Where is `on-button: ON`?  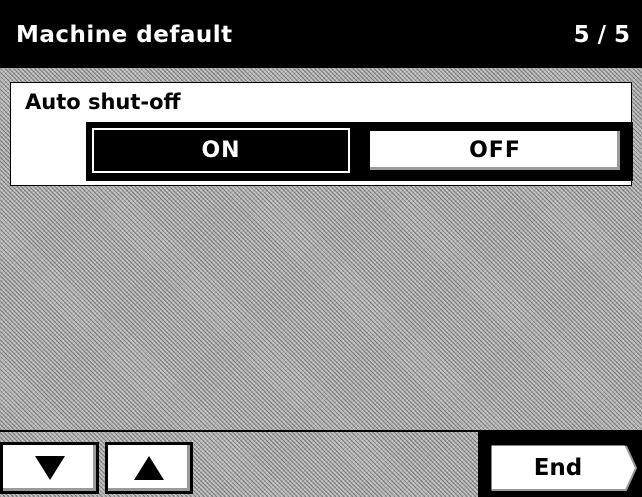
on-button: ON is located at coordinates (221, 150).